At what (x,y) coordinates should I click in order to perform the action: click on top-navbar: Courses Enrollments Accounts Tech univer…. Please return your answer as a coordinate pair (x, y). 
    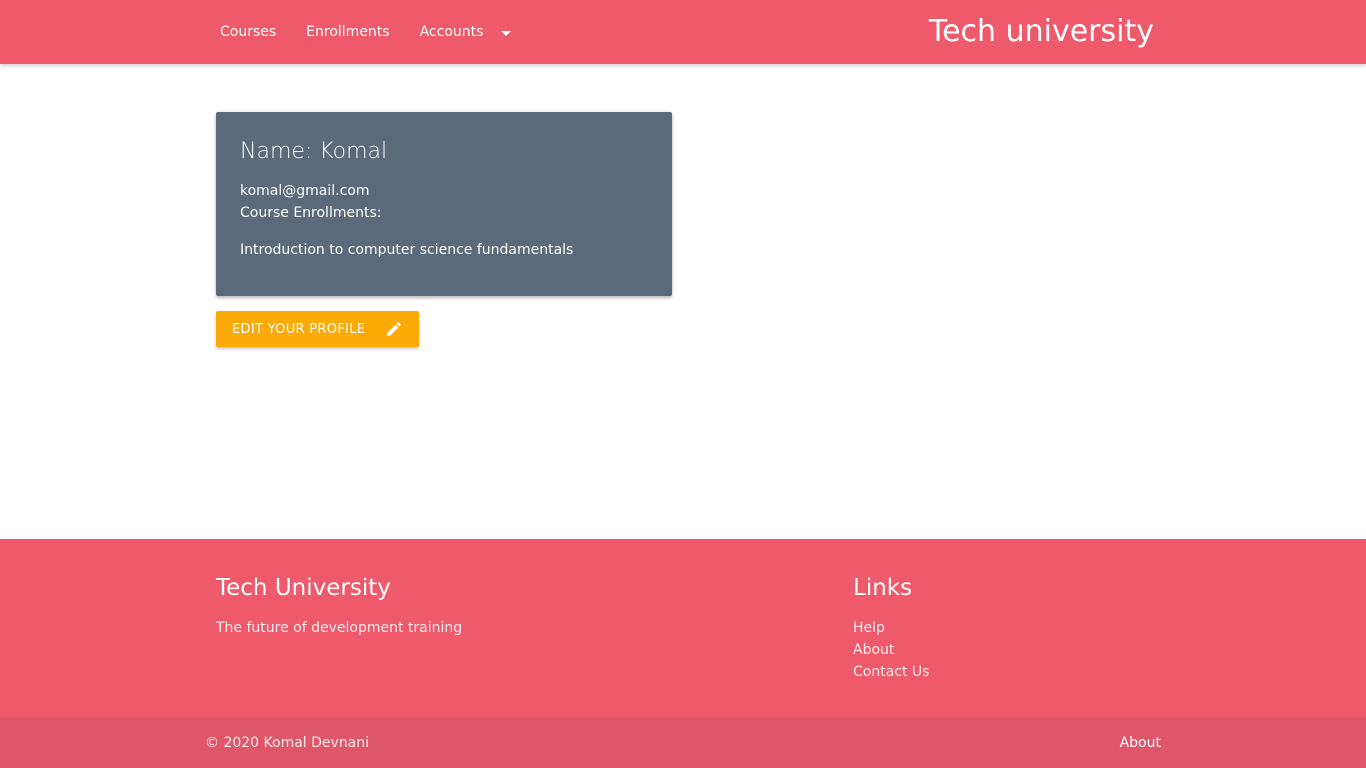
    Looking at the image, I should click on (683, 32).